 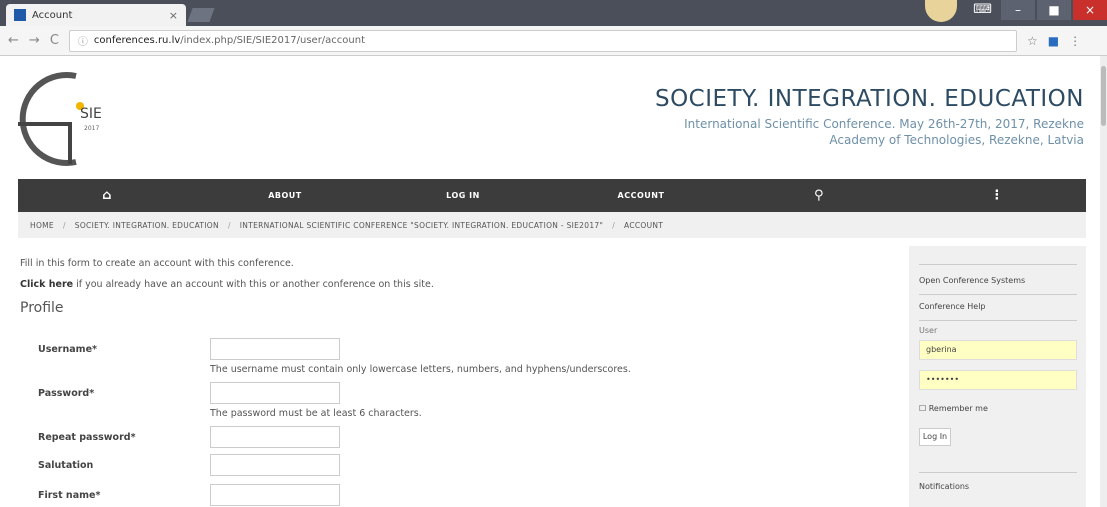 What do you see at coordinates (643, 225) in the screenshot?
I see `breadcrumb-account: ACCOUNT` at bounding box center [643, 225].